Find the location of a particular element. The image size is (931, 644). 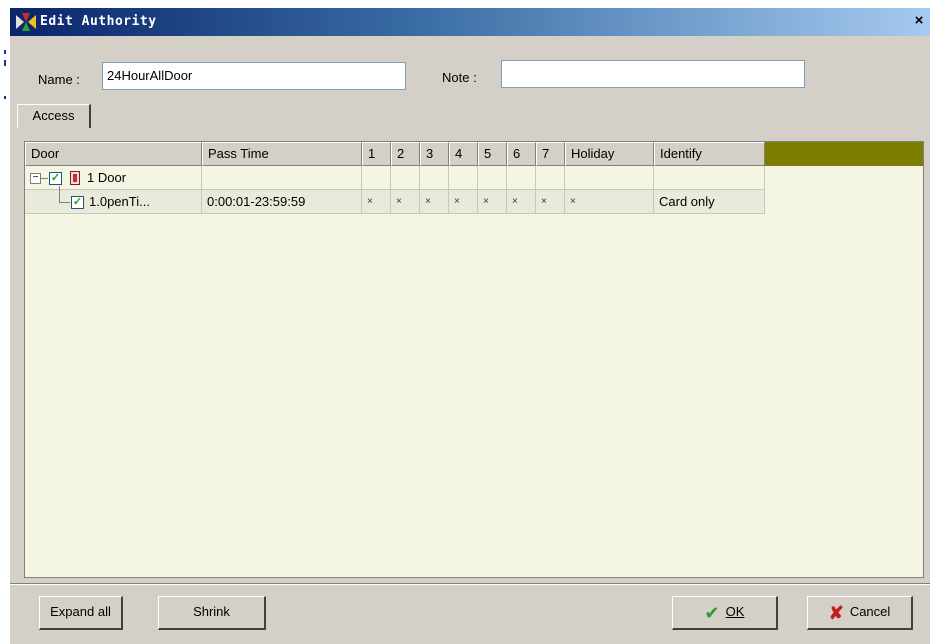

door-icon is located at coordinates (75, 178).